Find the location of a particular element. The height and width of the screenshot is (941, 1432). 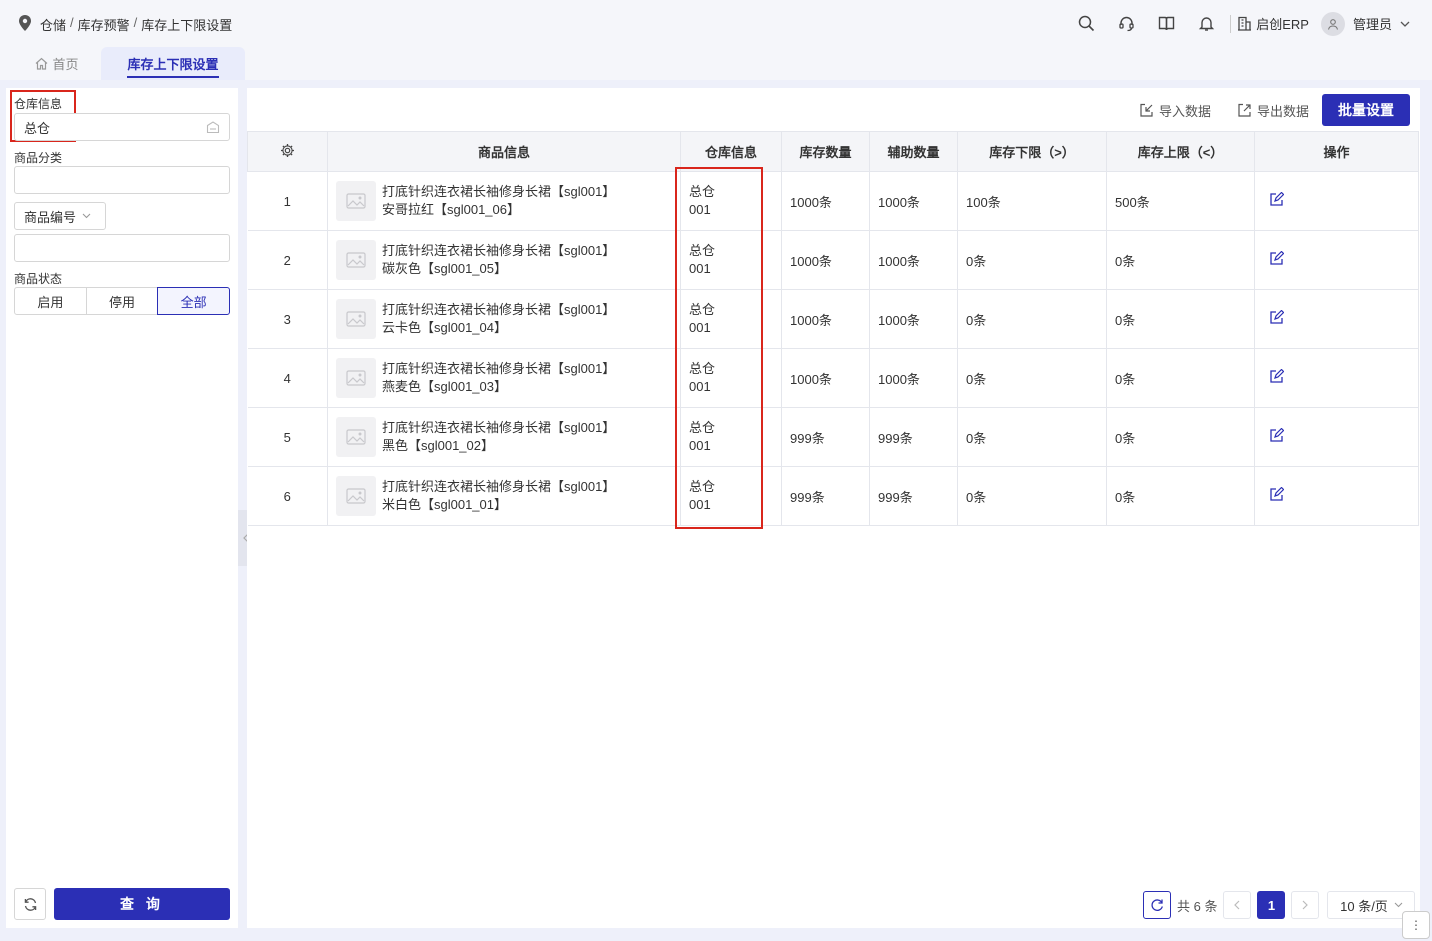

page-number: 1 is located at coordinates (1271, 905).